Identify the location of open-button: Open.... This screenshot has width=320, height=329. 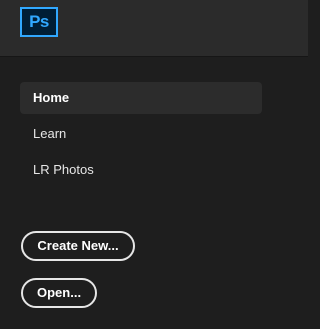
(59, 293).